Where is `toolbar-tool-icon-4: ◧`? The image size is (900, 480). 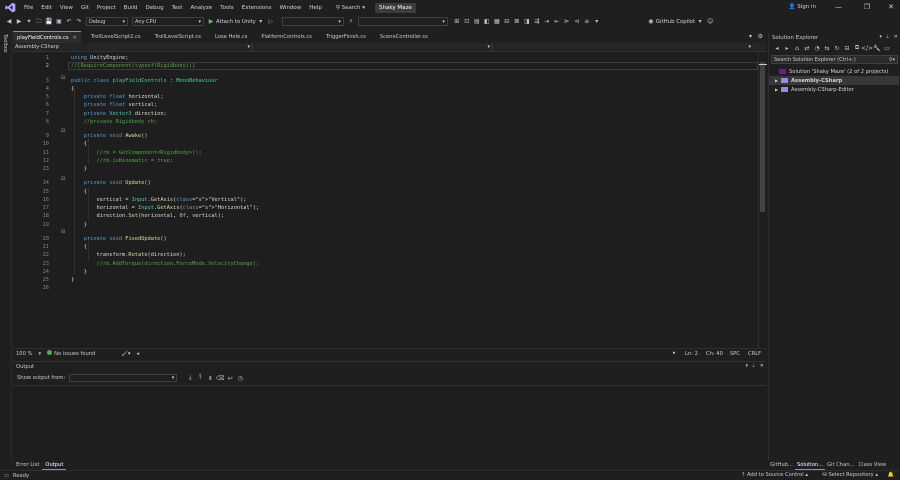 toolbar-tool-icon-4: ◧ is located at coordinates (487, 22).